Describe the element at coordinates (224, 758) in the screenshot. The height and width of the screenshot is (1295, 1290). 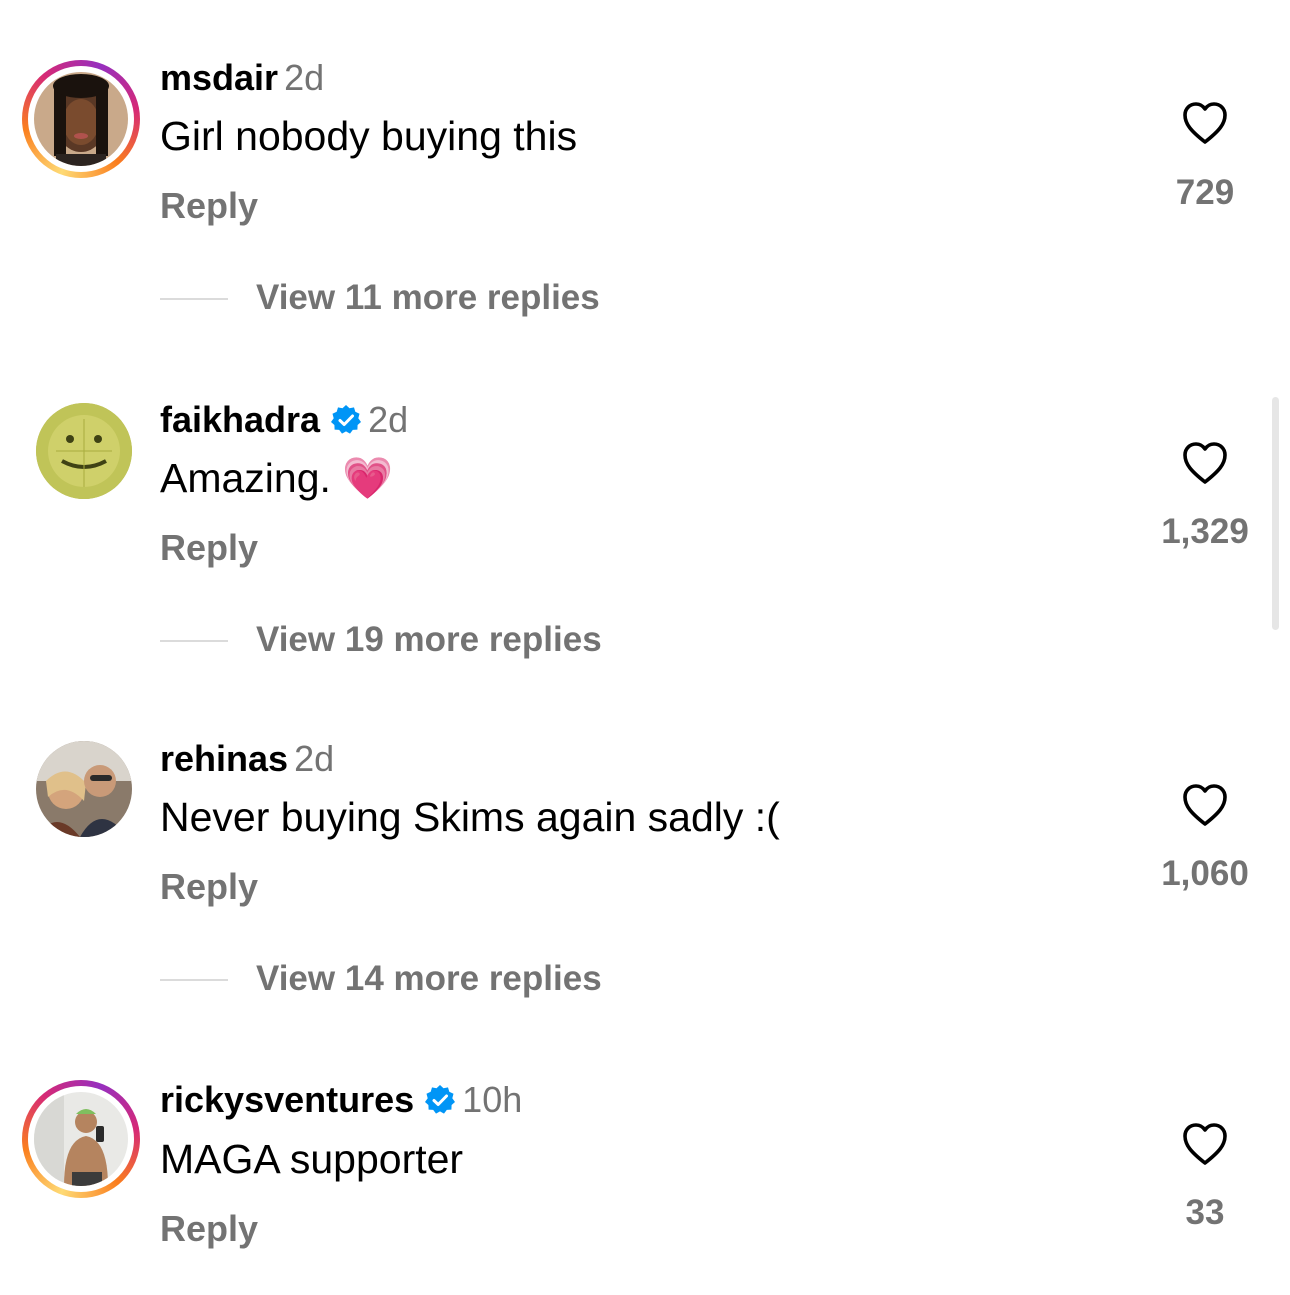
I see `username: rehinas` at that location.